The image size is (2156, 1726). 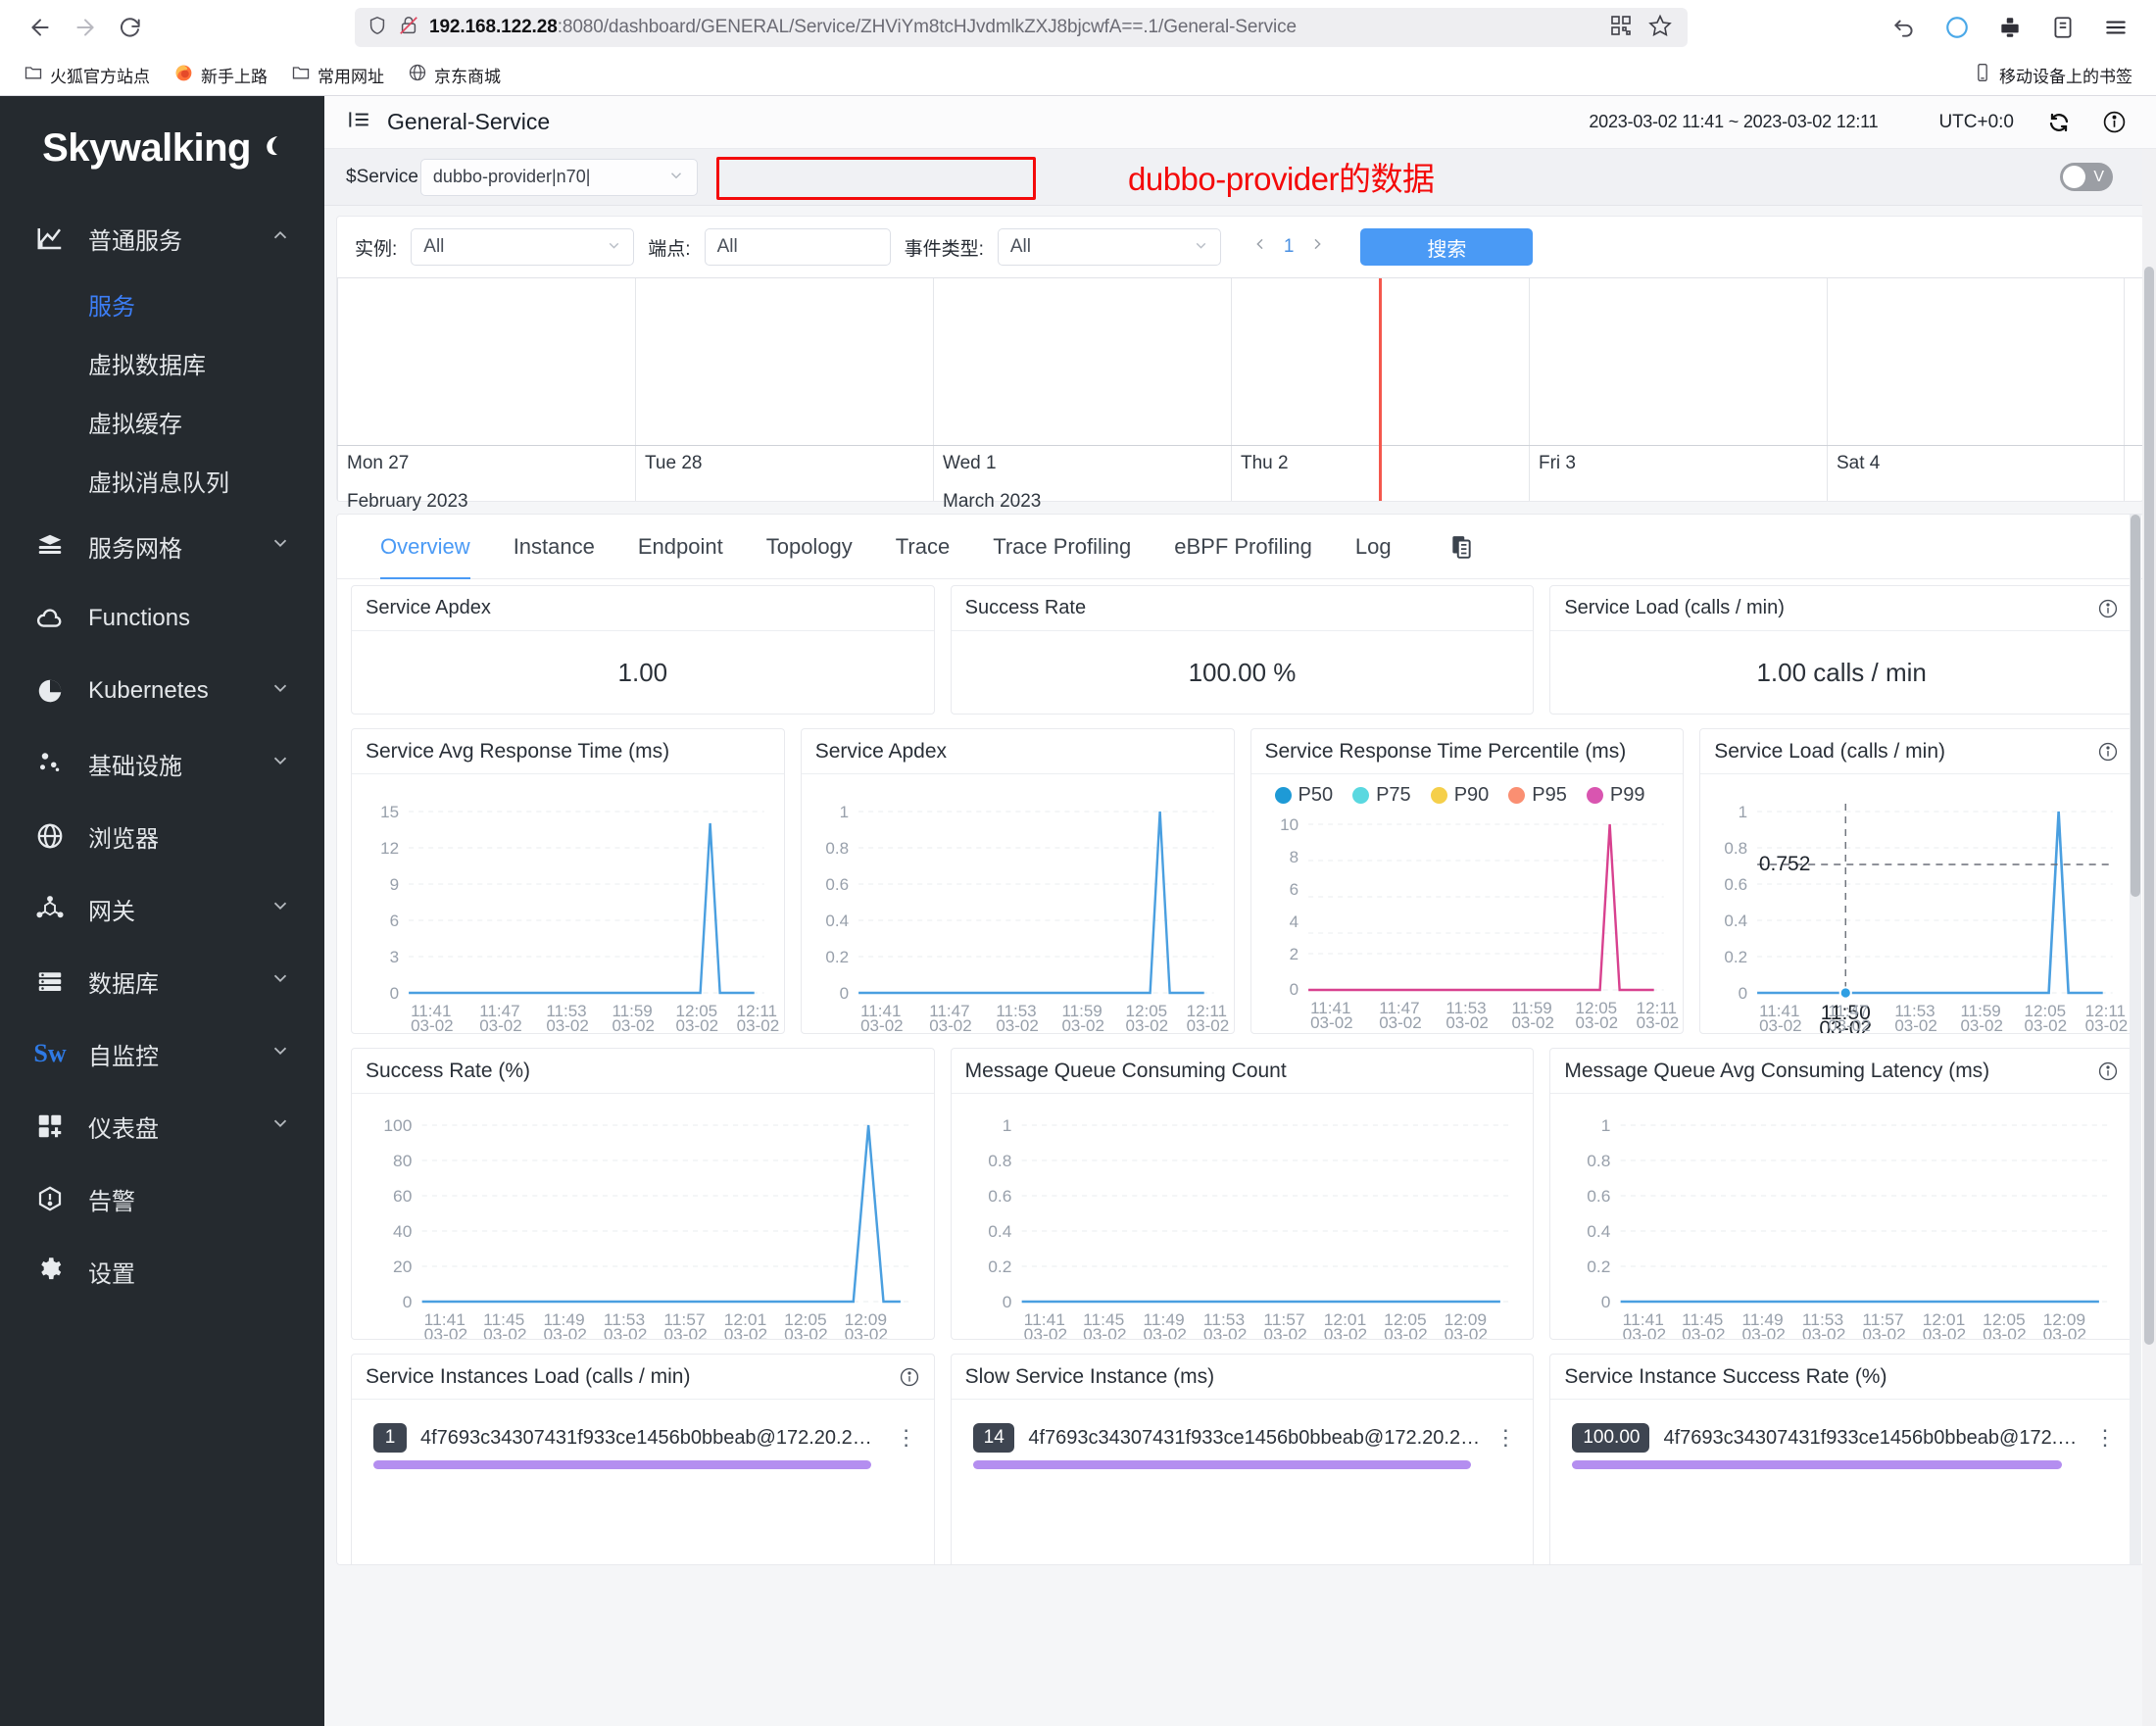 I want to click on page-scrollbar, so click(x=2149, y=937).